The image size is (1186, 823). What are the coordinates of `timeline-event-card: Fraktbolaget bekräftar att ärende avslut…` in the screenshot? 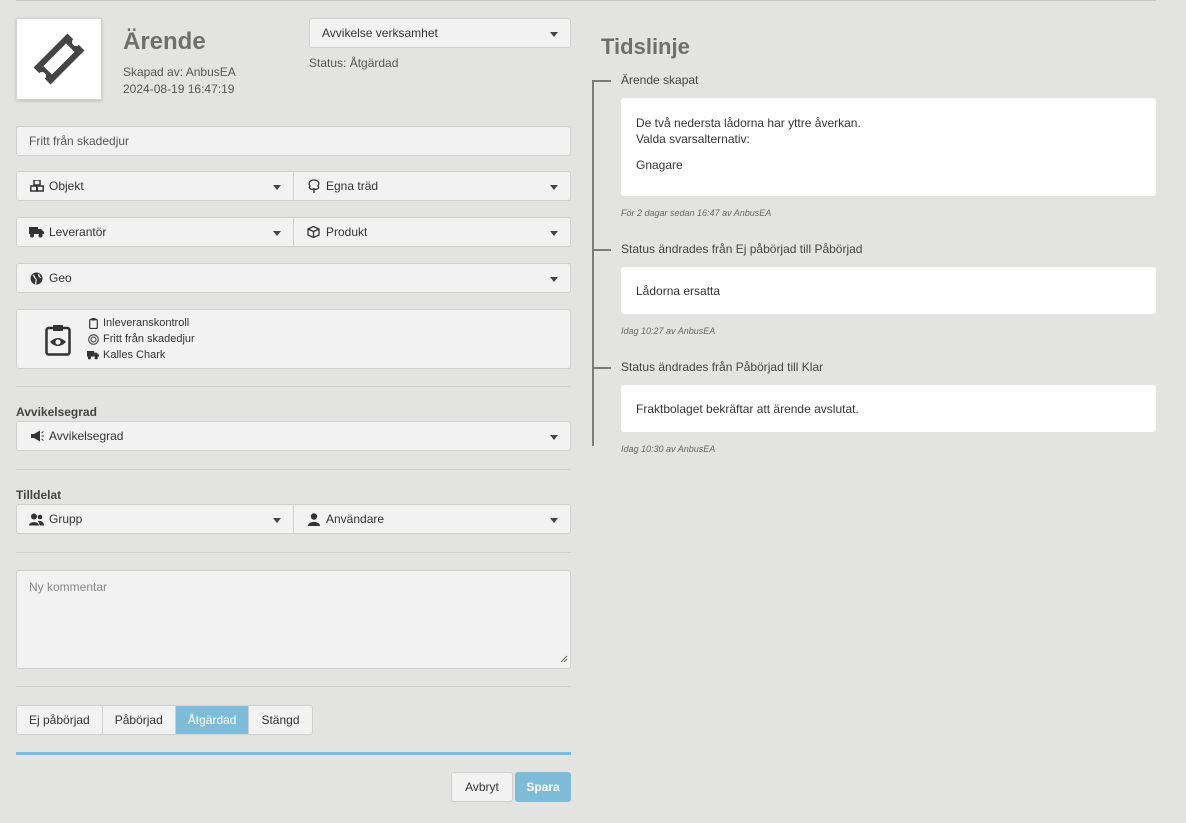 It's located at (888, 408).